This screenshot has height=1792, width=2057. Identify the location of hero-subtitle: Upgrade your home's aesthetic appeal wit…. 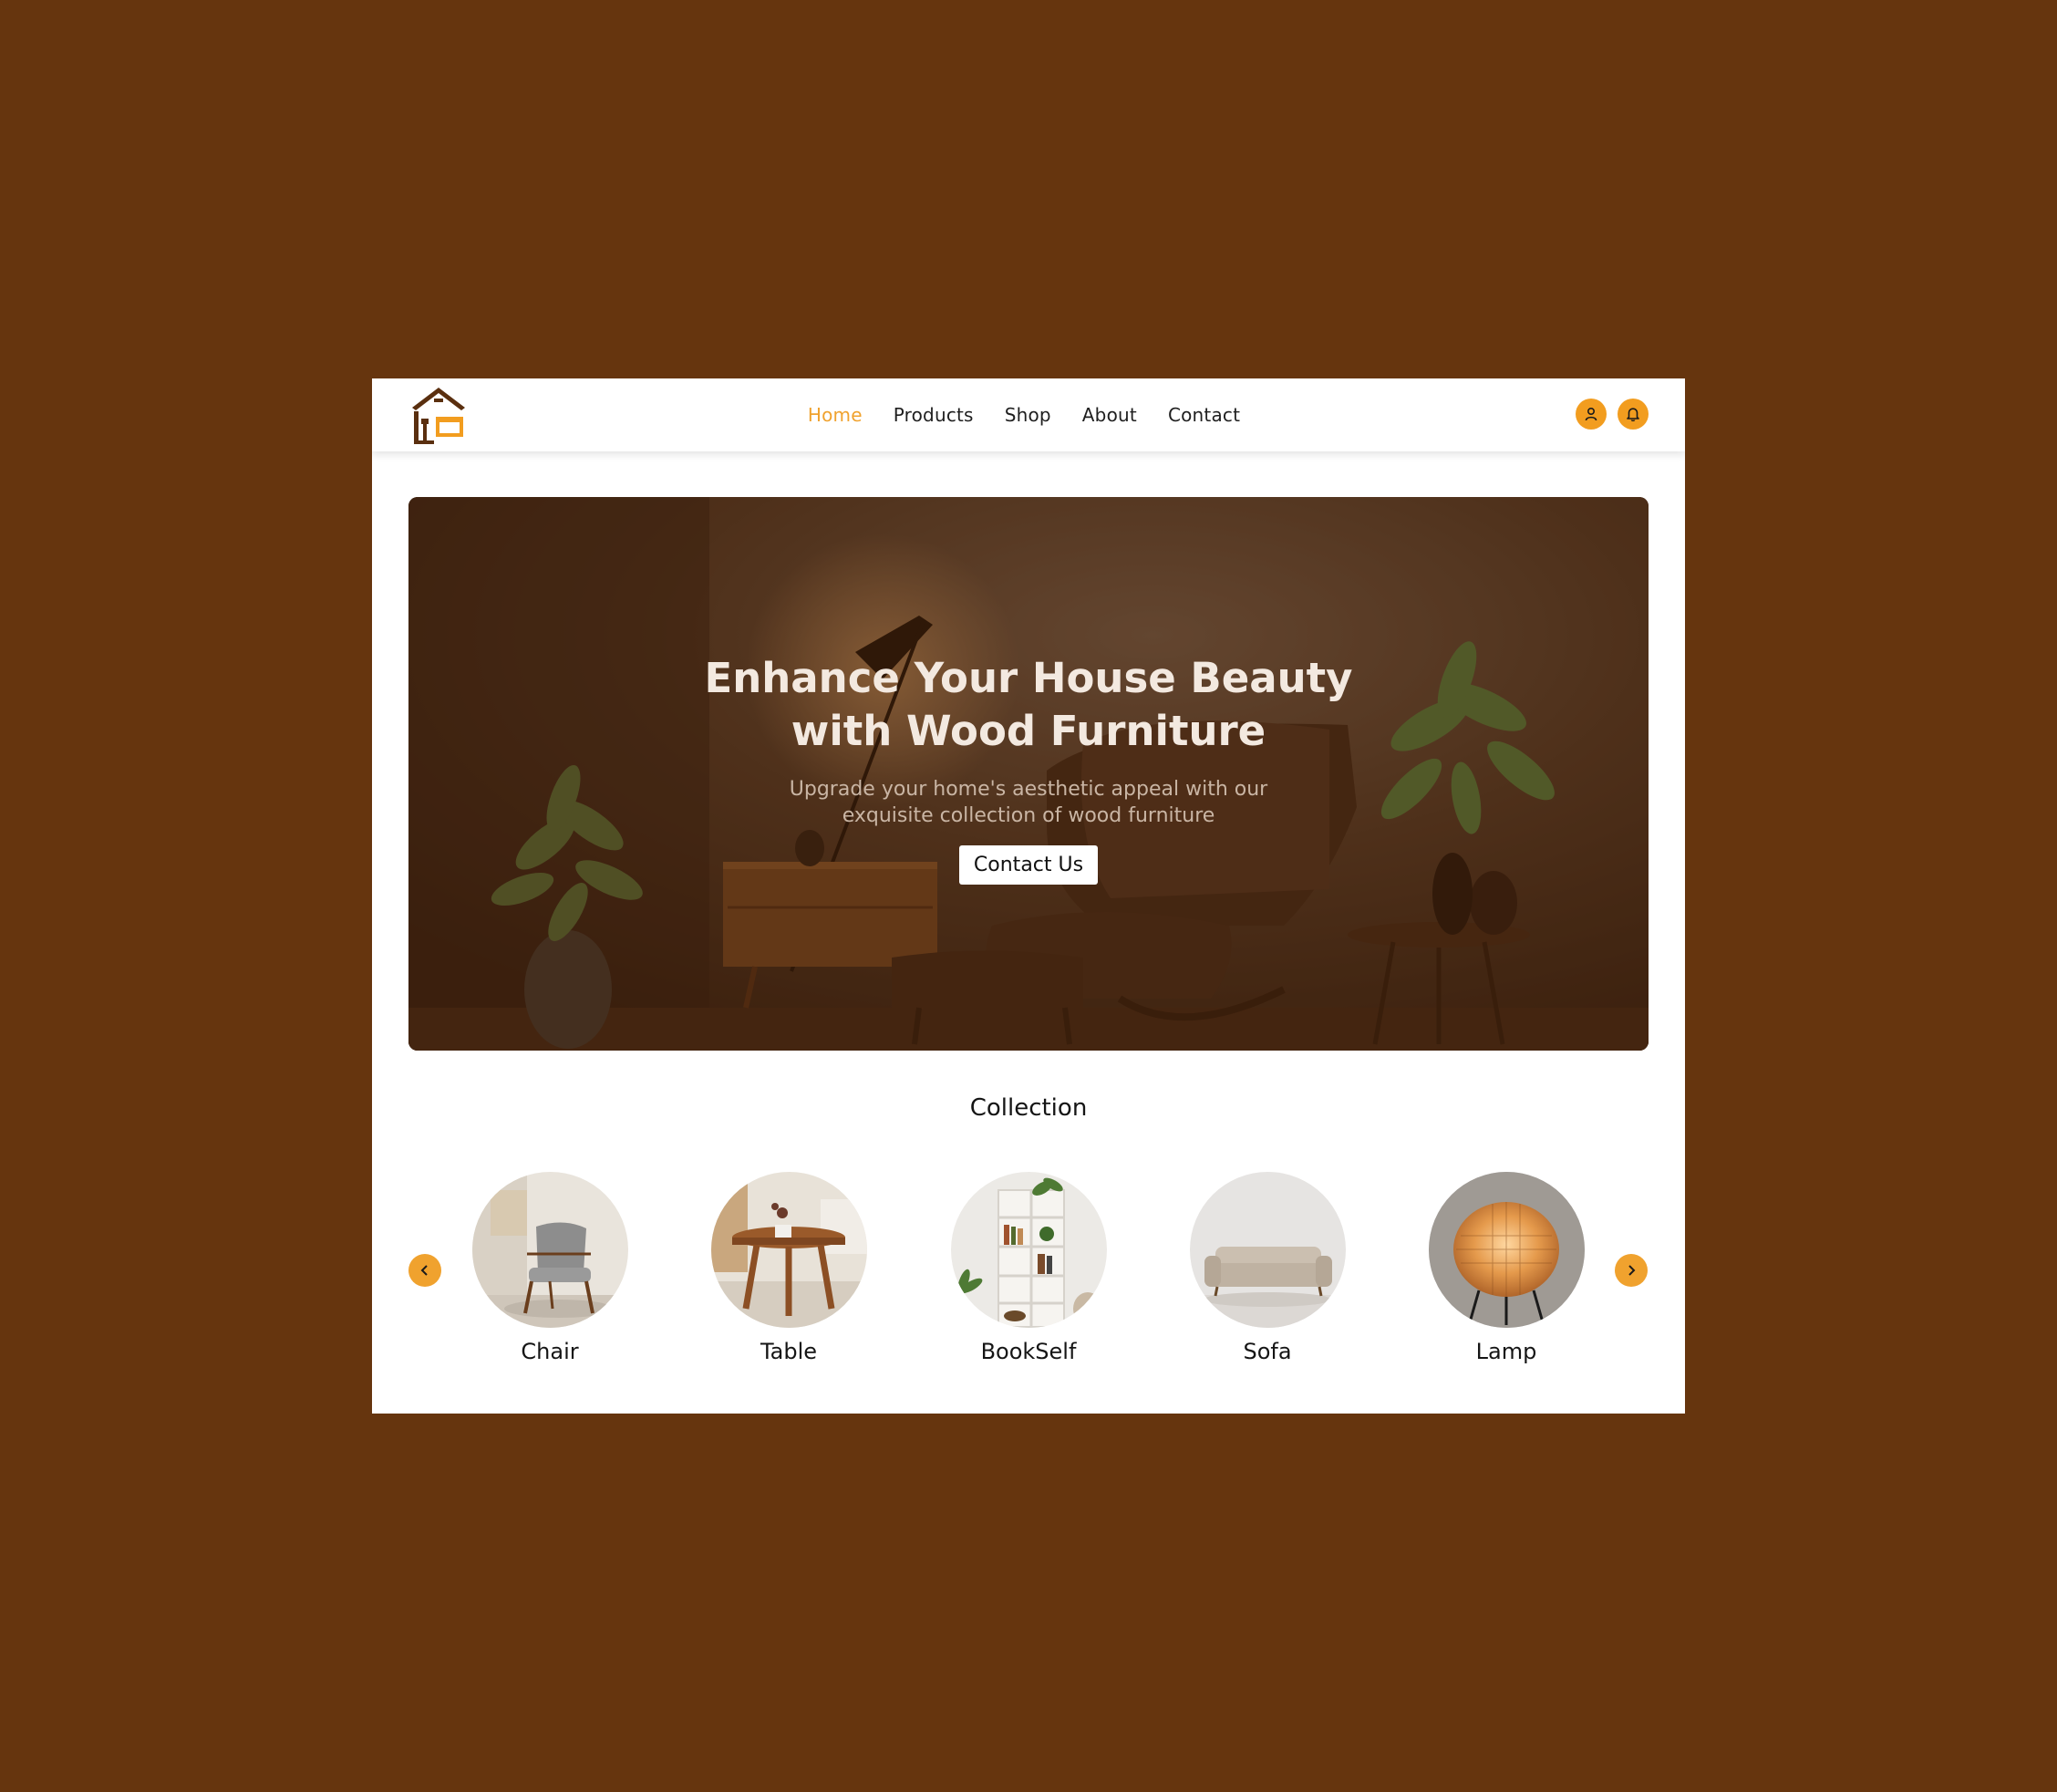
(1028, 802).